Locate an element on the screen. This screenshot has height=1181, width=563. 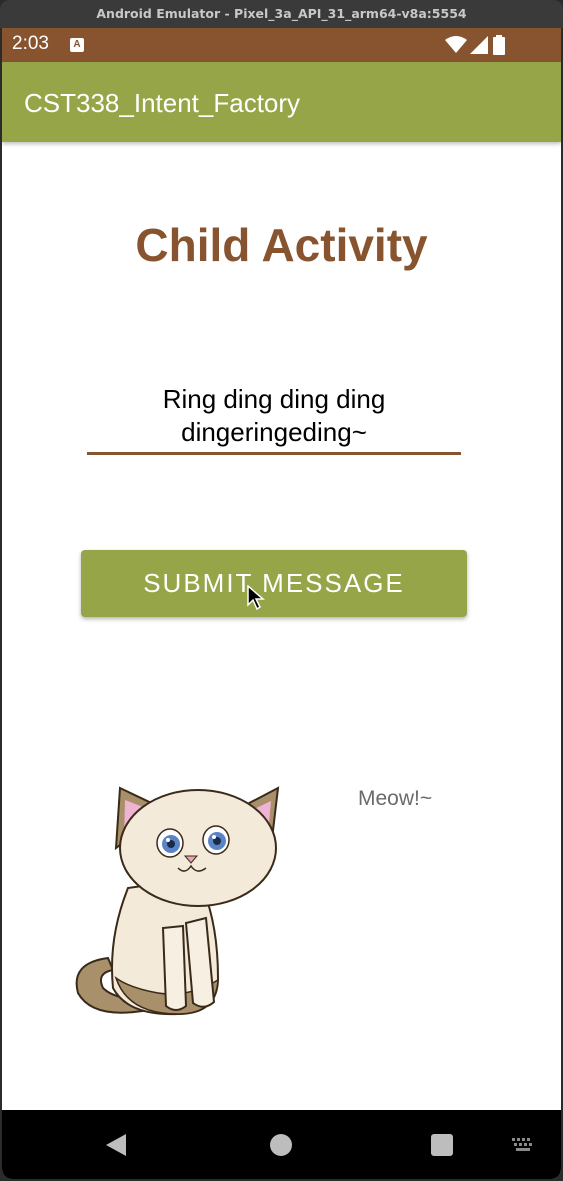
recents-icon is located at coordinates (442, 1145).